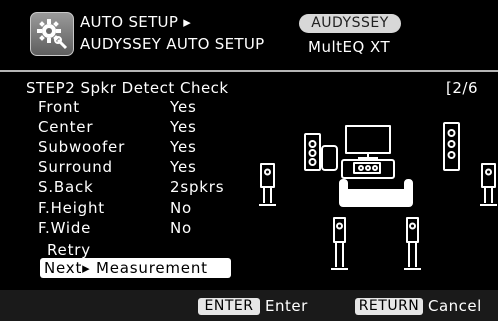 The height and width of the screenshot is (321, 498). I want to click on return-key-label: Cancel, so click(455, 306).